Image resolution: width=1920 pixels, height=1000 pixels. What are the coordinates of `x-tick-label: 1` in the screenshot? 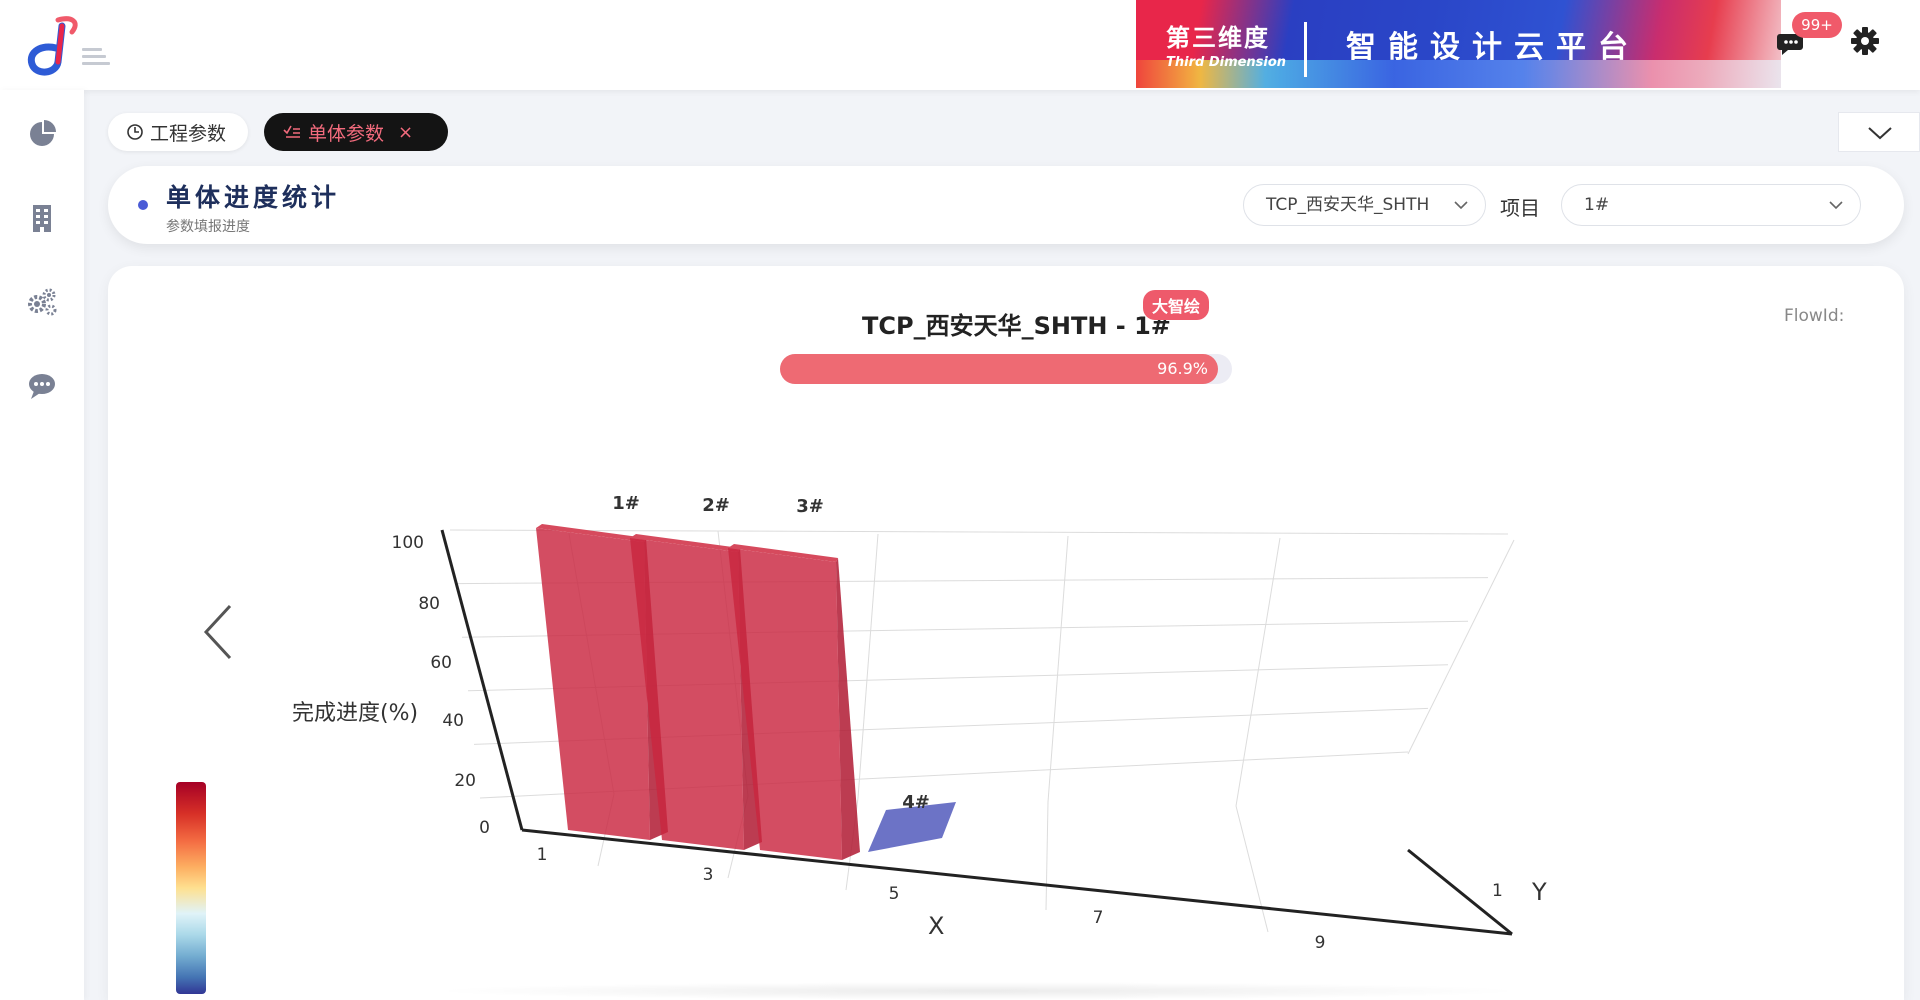 It's located at (542, 855).